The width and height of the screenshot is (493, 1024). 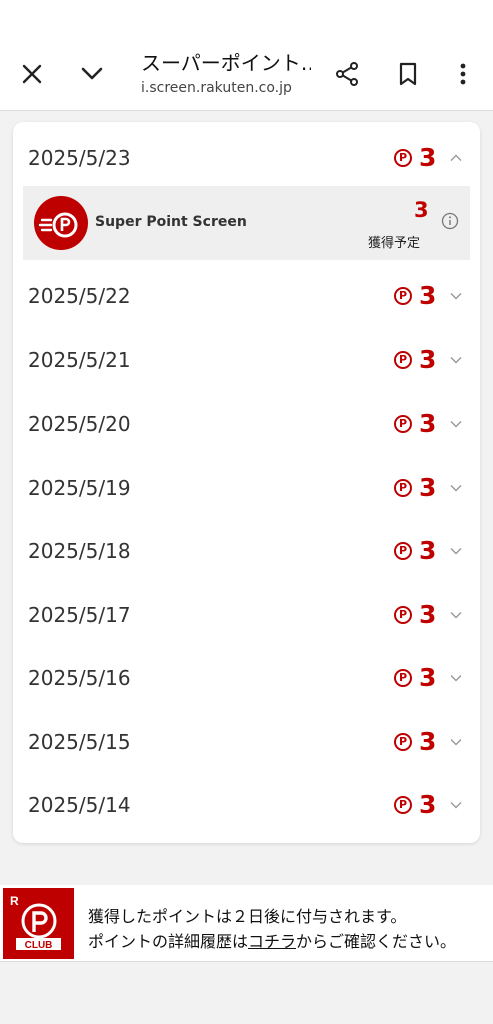 I want to click on more-vert-icon, so click(x=463, y=74).